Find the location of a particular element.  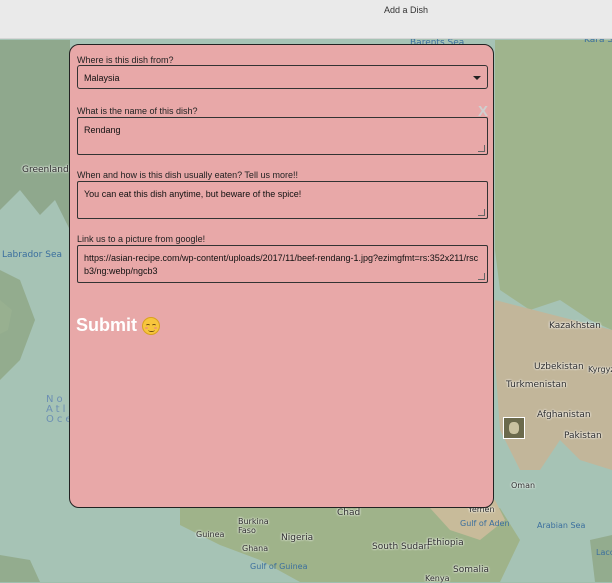

picture-link-label: Link us to a picture from google! is located at coordinates (141, 239).